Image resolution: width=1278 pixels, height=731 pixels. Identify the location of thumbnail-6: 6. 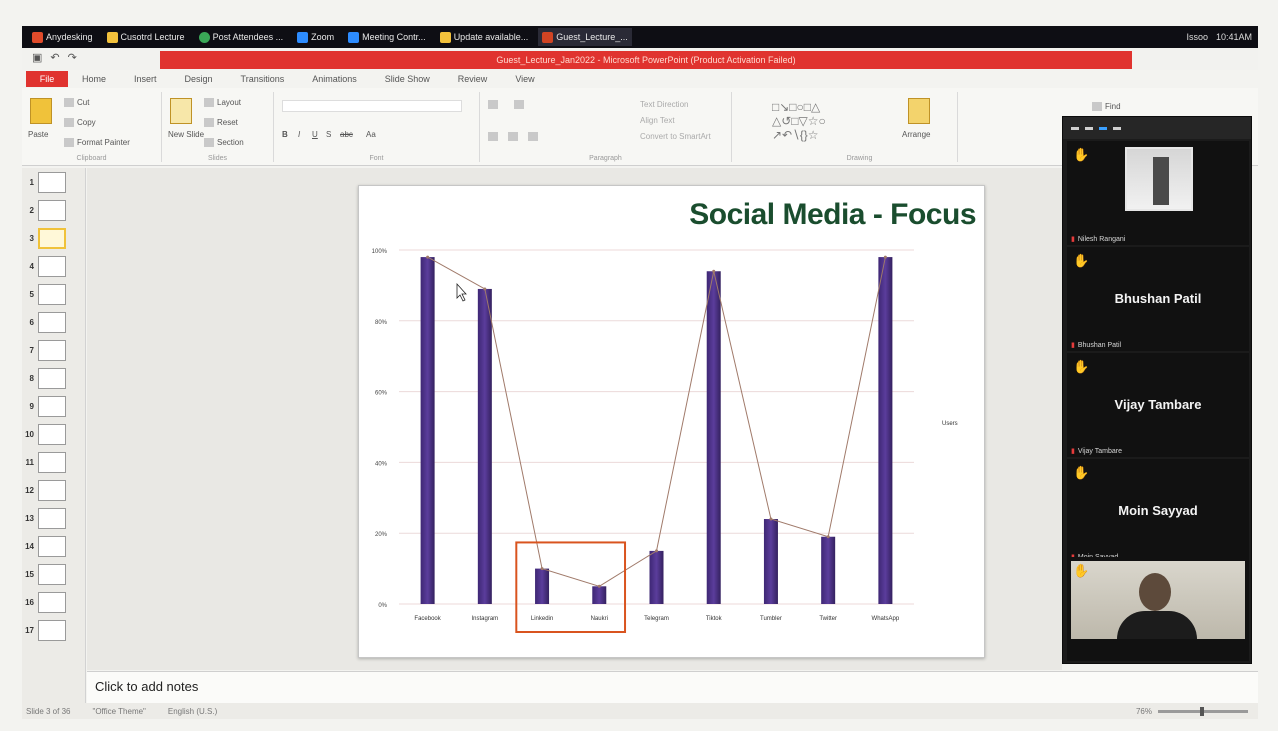
(54, 323).